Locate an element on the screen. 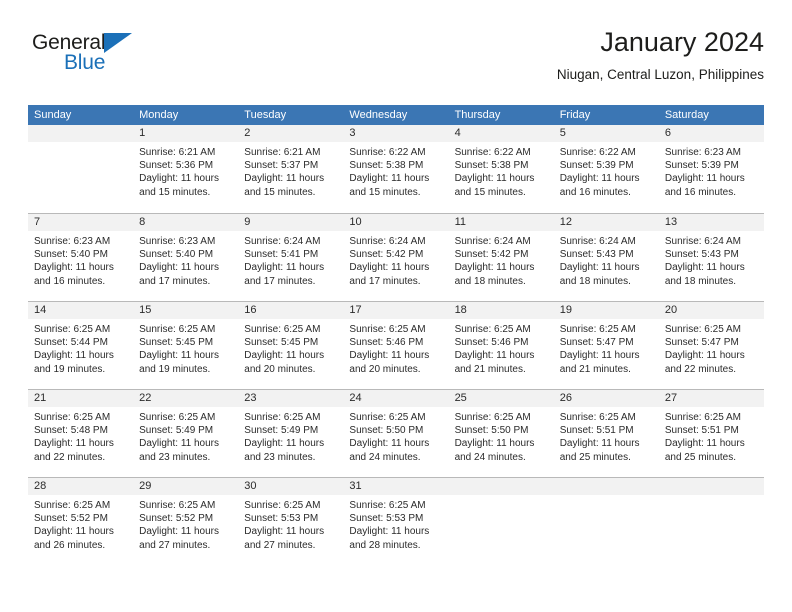 This screenshot has height=612, width=792. sunrise-text: Sunrise: 6:22 AM is located at coordinates (492, 152).